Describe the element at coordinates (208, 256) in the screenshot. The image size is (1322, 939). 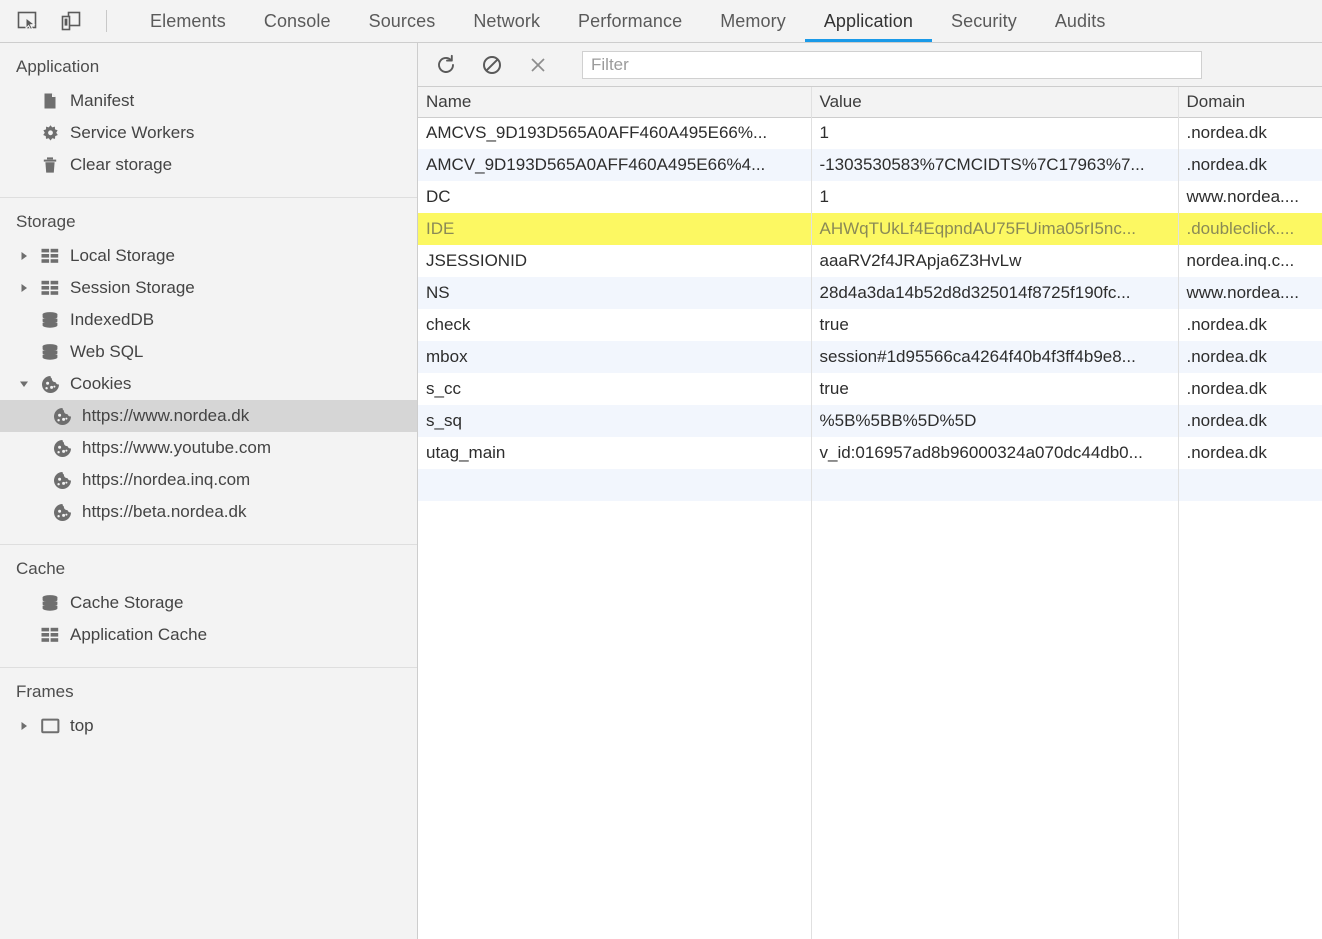
I see `sidebar-item-local-storage: Local Storage` at that location.